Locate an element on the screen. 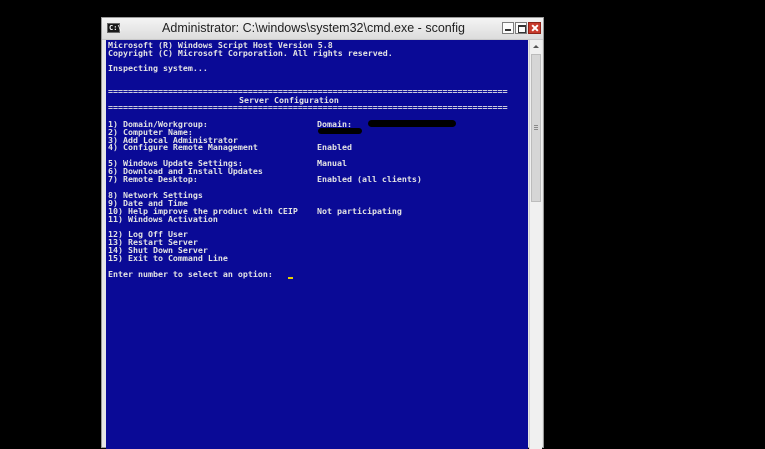  menu-item-exit: 15) Exit to Command Line is located at coordinates (168, 258).